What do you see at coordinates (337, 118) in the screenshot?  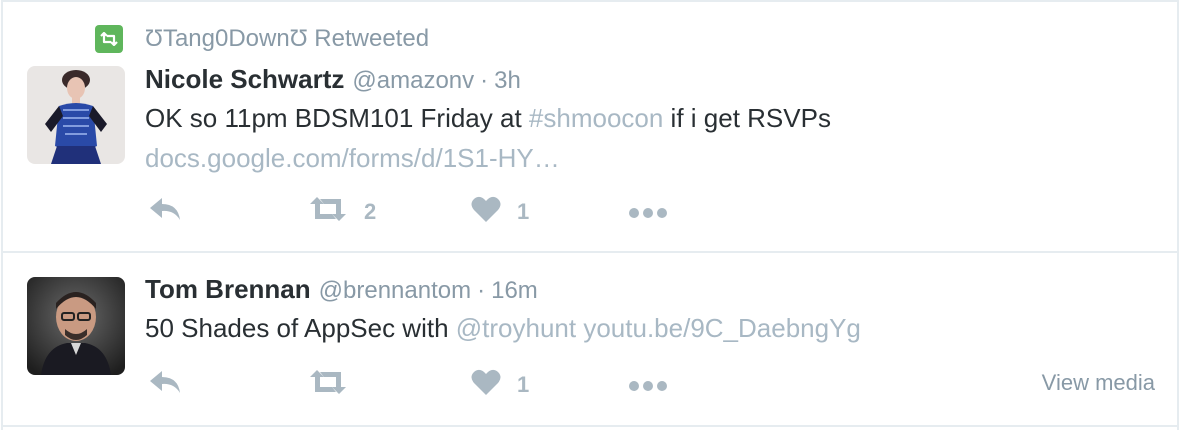 I see `tweet-text-part: OK so 11pm BDSM101 Friday at` at bounding box center [337, 118].